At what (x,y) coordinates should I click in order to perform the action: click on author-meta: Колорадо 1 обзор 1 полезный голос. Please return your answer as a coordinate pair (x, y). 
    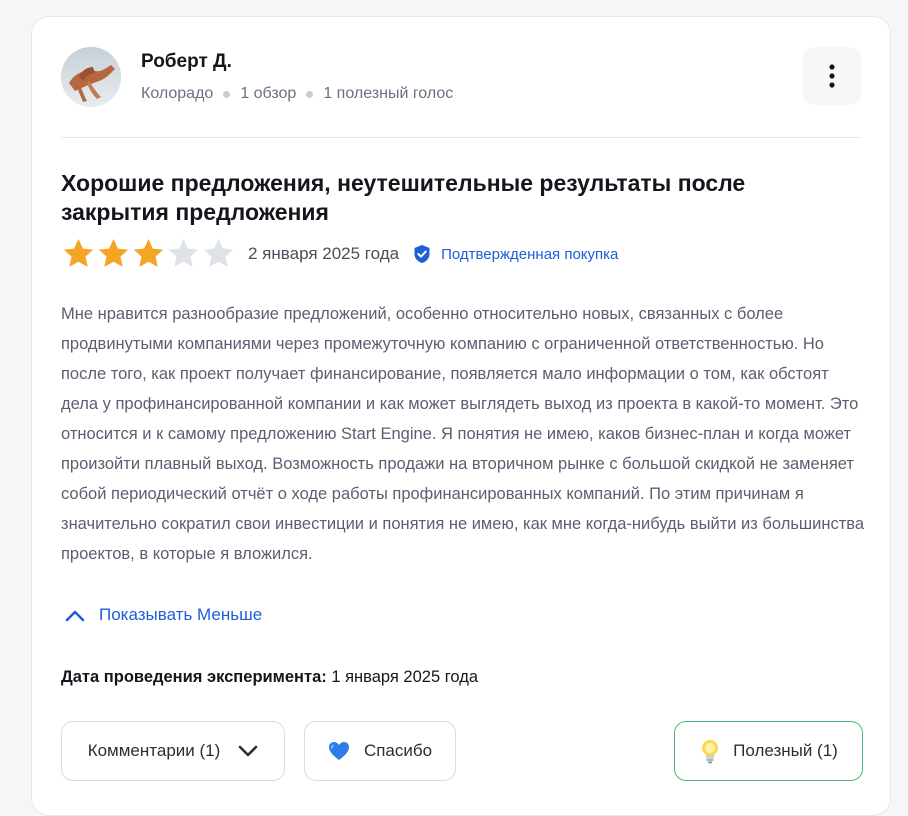
    Looking at the image, I should click on (297, 94).